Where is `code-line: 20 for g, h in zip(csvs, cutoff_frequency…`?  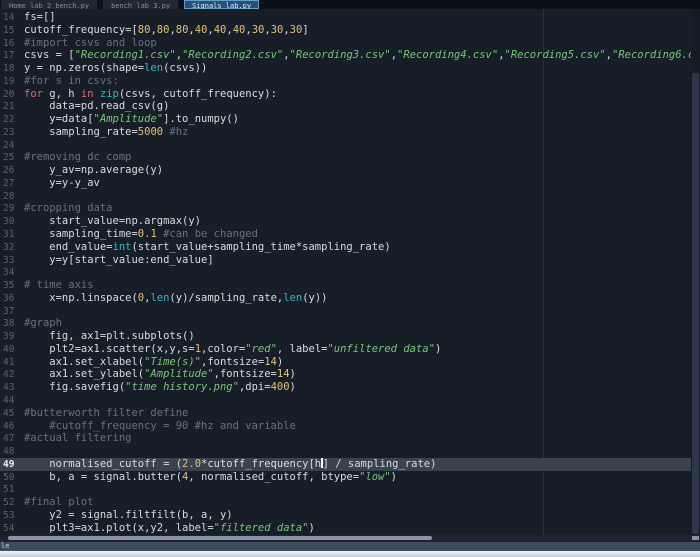
code-line: 20 for g, h in zip(csvs, cutoff_frequency… is located at coordinates (345, 94).